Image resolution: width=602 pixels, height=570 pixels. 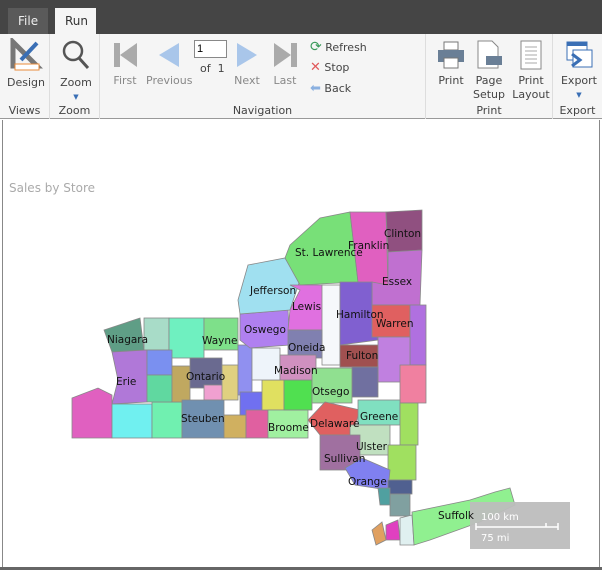 I want to click on label-niagara: Niagara, so click(x=127, y=340).